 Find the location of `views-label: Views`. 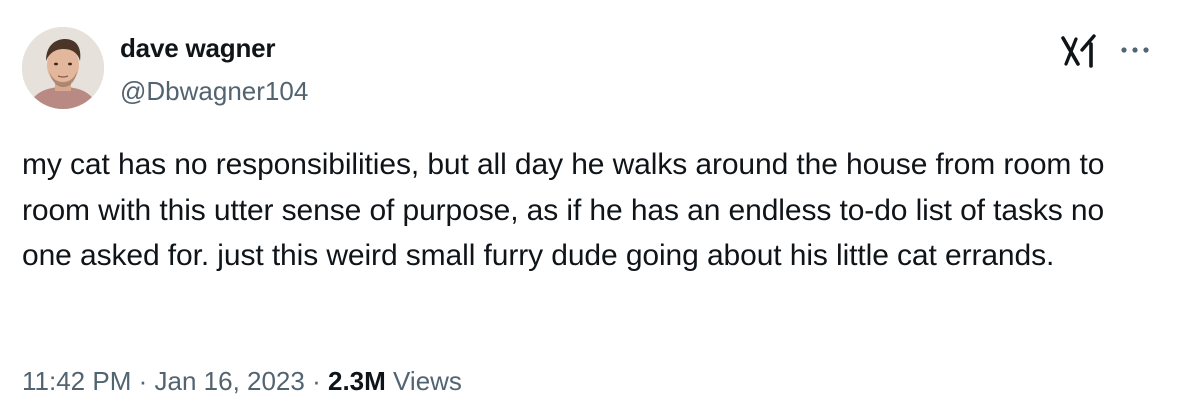

views-label: Views is located at coordinates (427, 381).